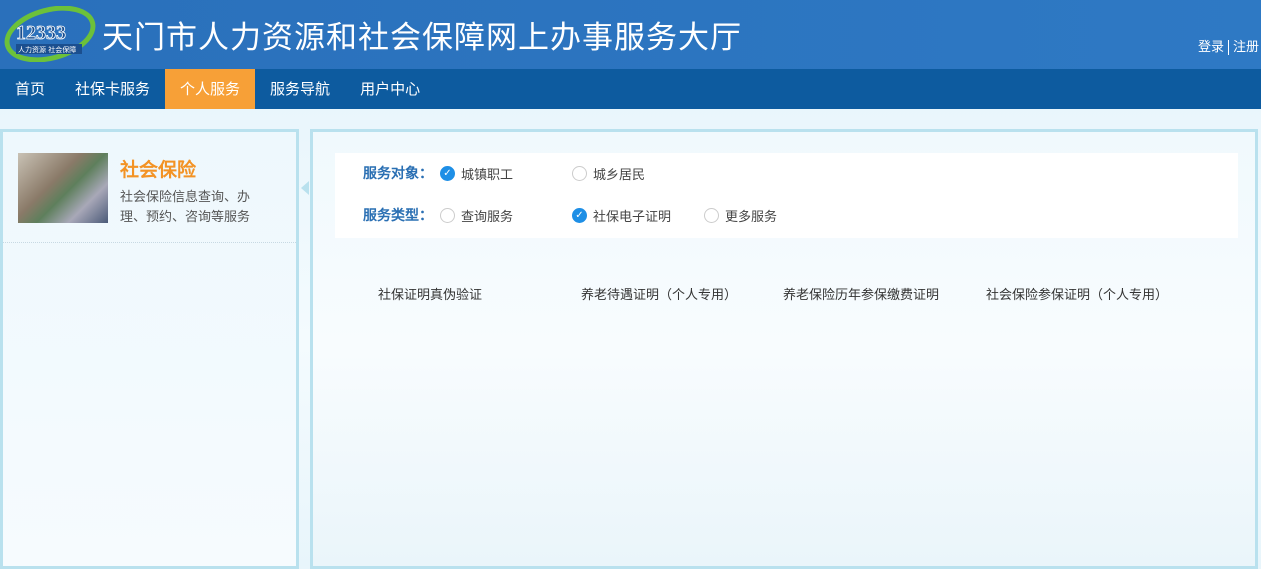 The width and height of the screenshot is (1261, 569). What do you see at coordinates (30, 89) in the screenshot?
I see `nav-home: 首页` at bounding box center [30, 89].